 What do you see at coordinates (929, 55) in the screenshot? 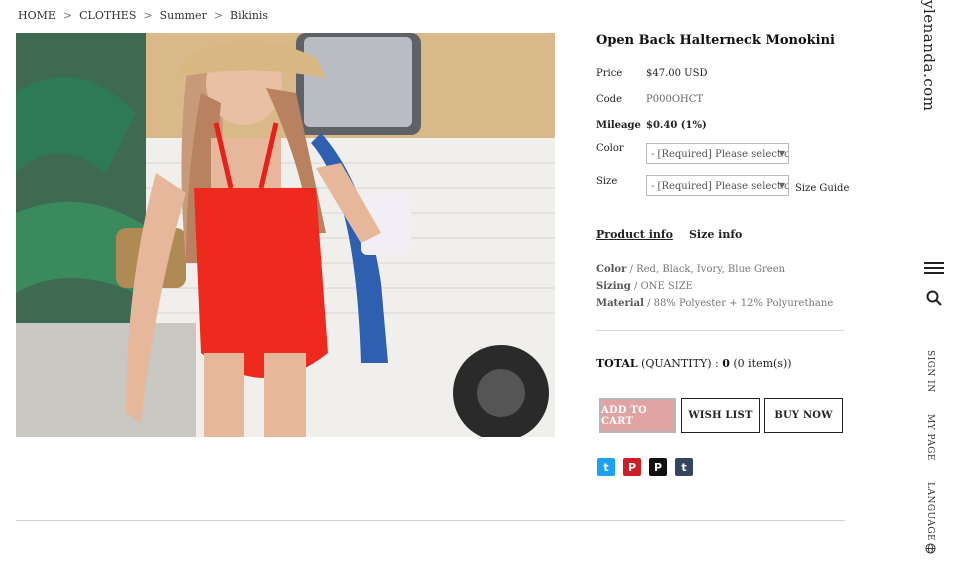
I see `brand-logo: ylenanda.com` at bounding box center [929, 55].